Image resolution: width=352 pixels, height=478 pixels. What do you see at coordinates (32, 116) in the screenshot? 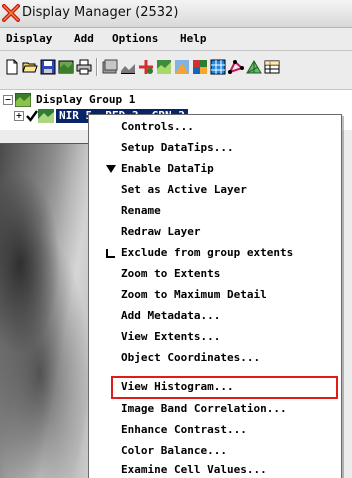
I see `layer-visibility-checkbox` at bounding box center [32, 116].